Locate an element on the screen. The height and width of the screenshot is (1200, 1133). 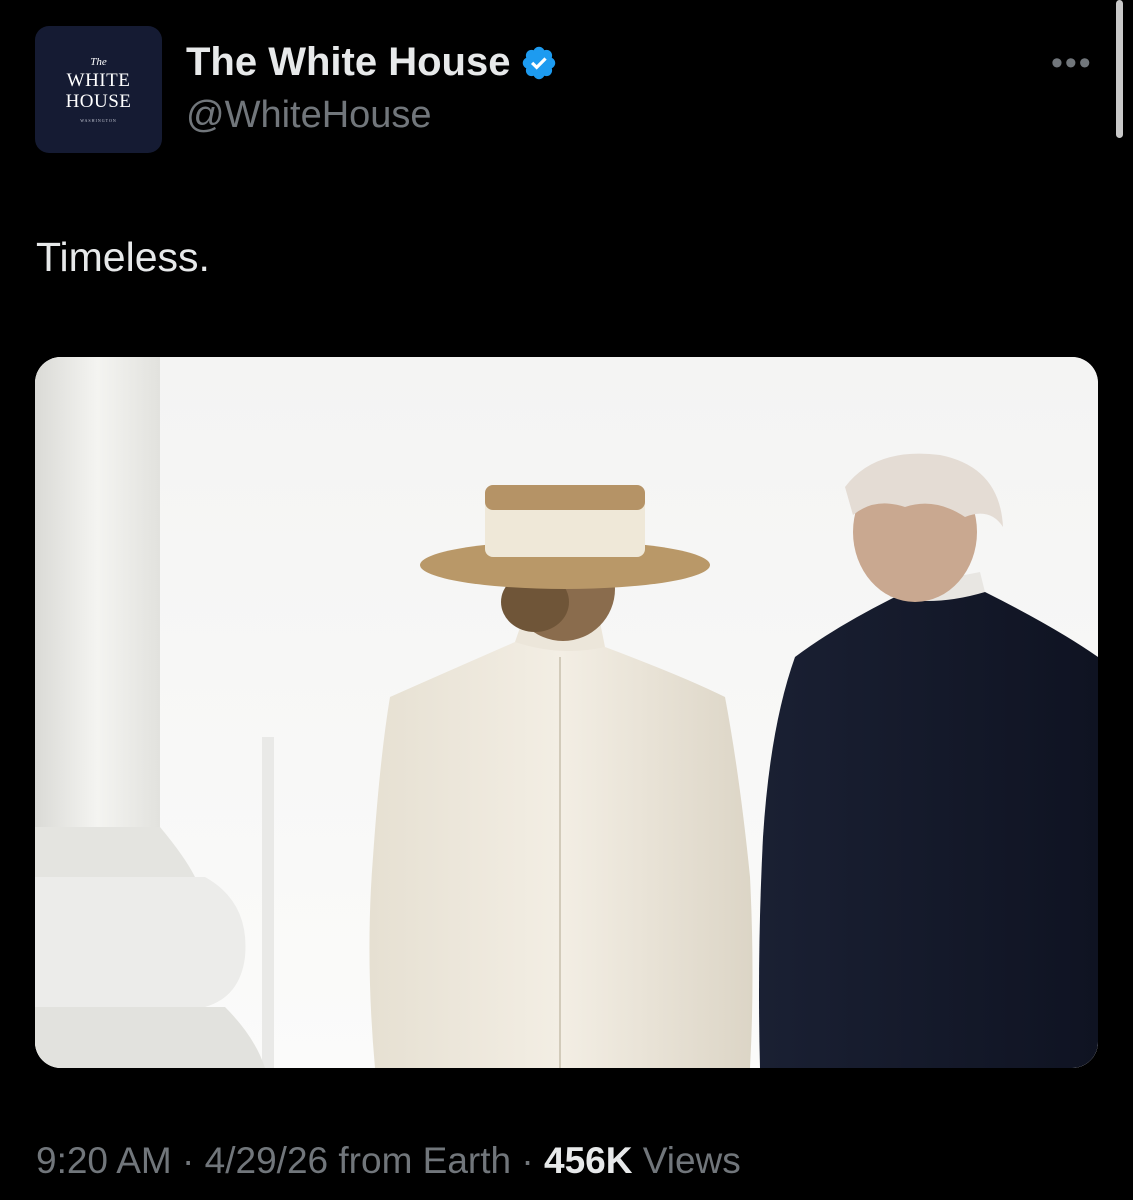
avatar: The WHITE HOUSE WASHINGTON is located at coordinates (98, 89).